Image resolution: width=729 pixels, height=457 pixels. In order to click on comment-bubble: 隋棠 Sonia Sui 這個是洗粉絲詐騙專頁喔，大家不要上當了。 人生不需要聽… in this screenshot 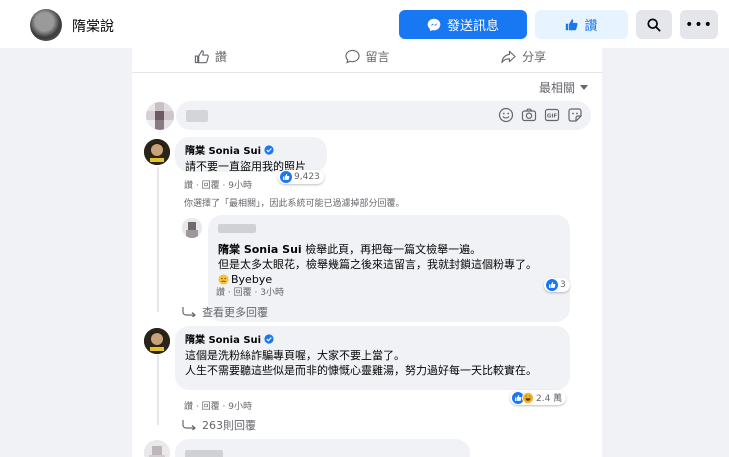, I will do `click(372, 358)`.